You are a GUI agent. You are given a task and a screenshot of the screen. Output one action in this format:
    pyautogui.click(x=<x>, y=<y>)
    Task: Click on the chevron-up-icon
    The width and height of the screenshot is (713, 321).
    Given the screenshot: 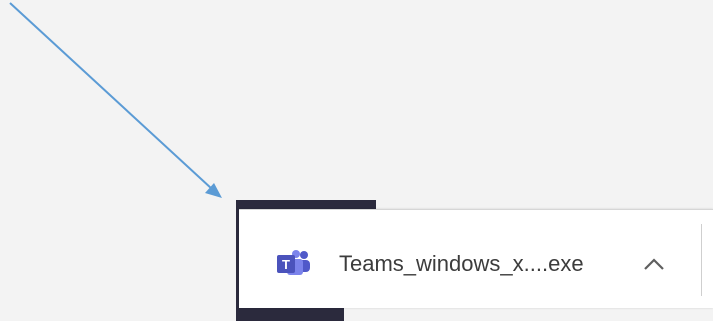 What is the action you would take?
    pyautogui.click(x=654, y=264)
    